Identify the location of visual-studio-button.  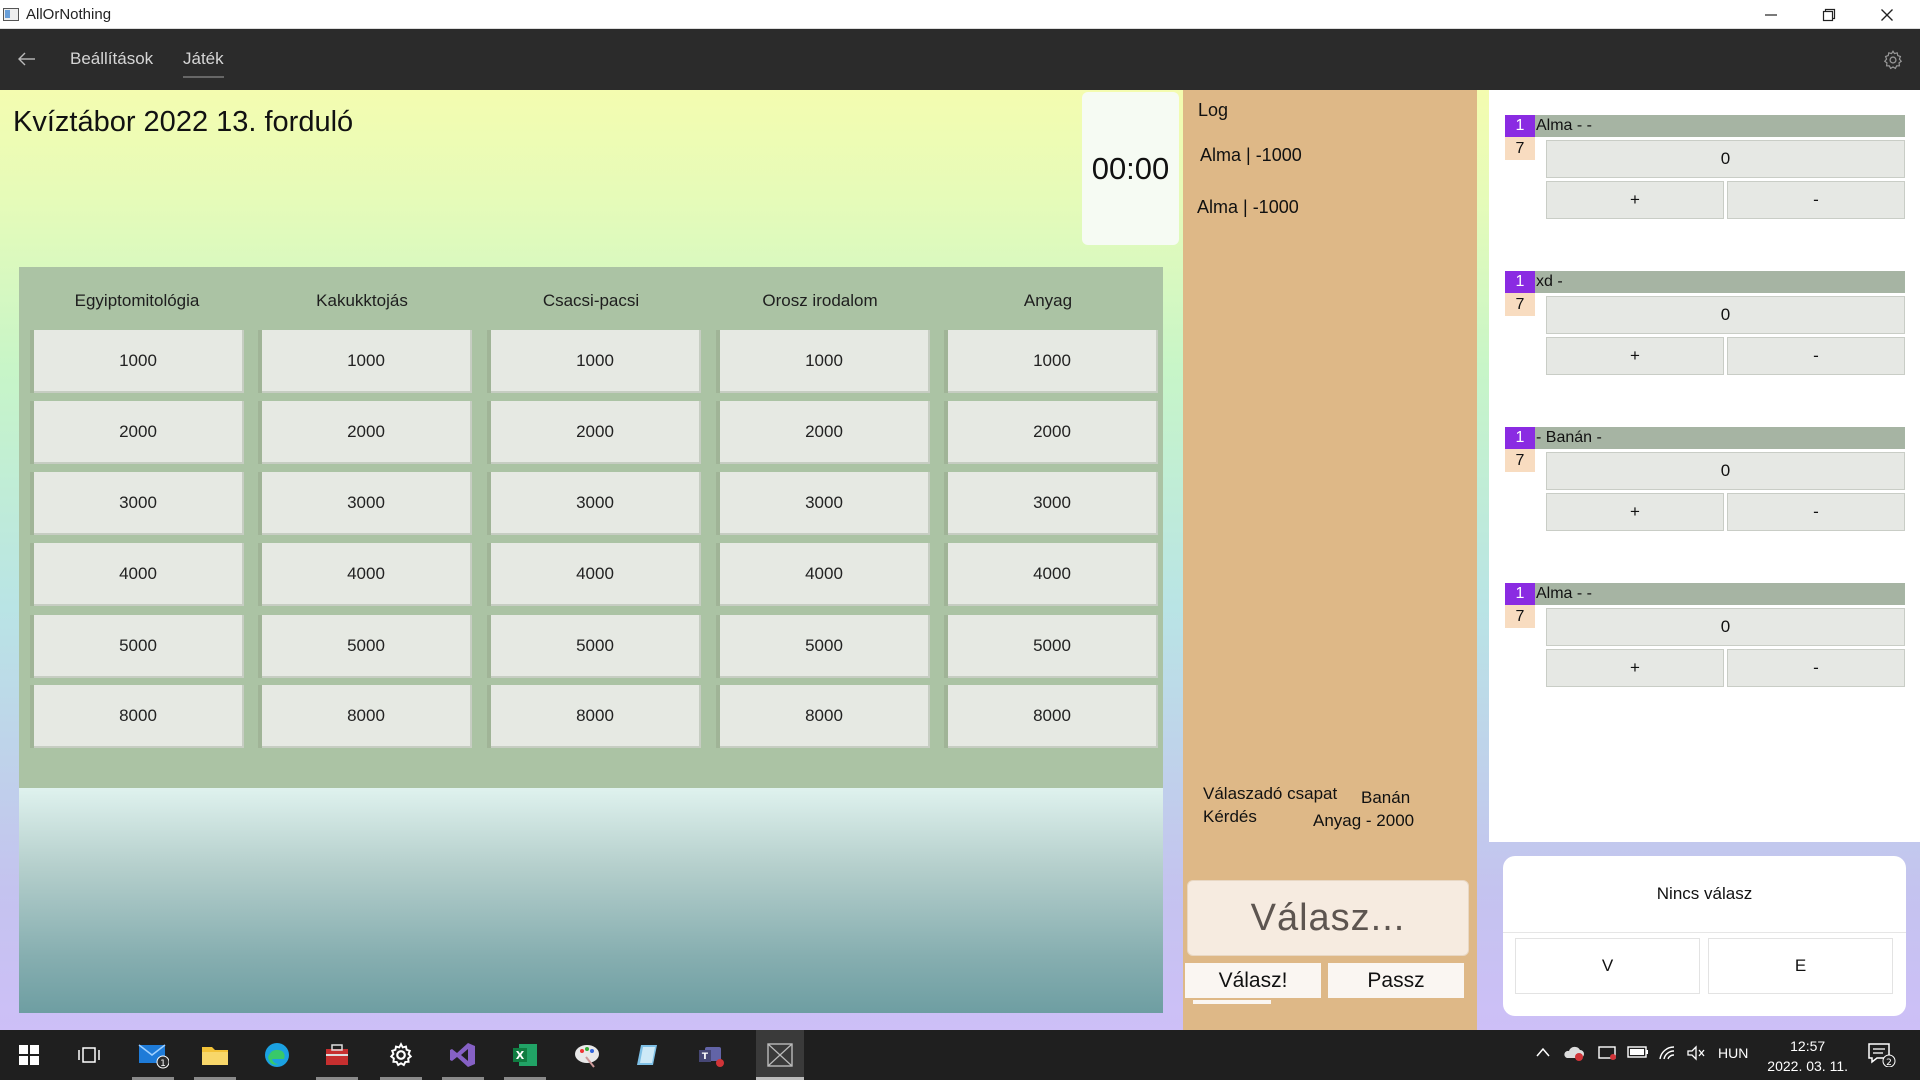
(463, 1055).